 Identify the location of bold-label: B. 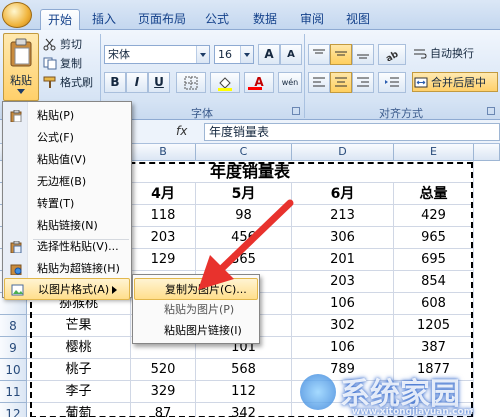
(115, 82).